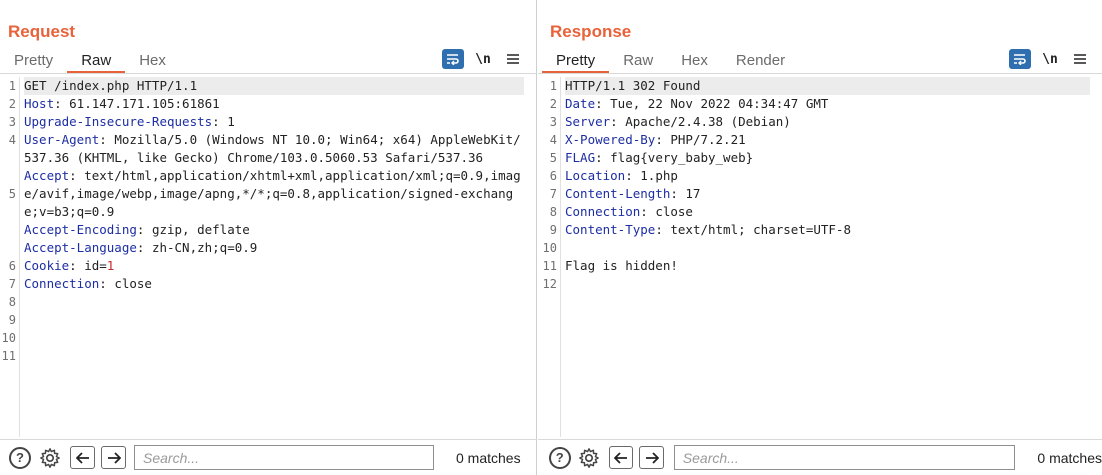  What do you see at coordinates (12, 122) in the screenshot?
I see `line-number: 3` at bounding box center [12, 122].